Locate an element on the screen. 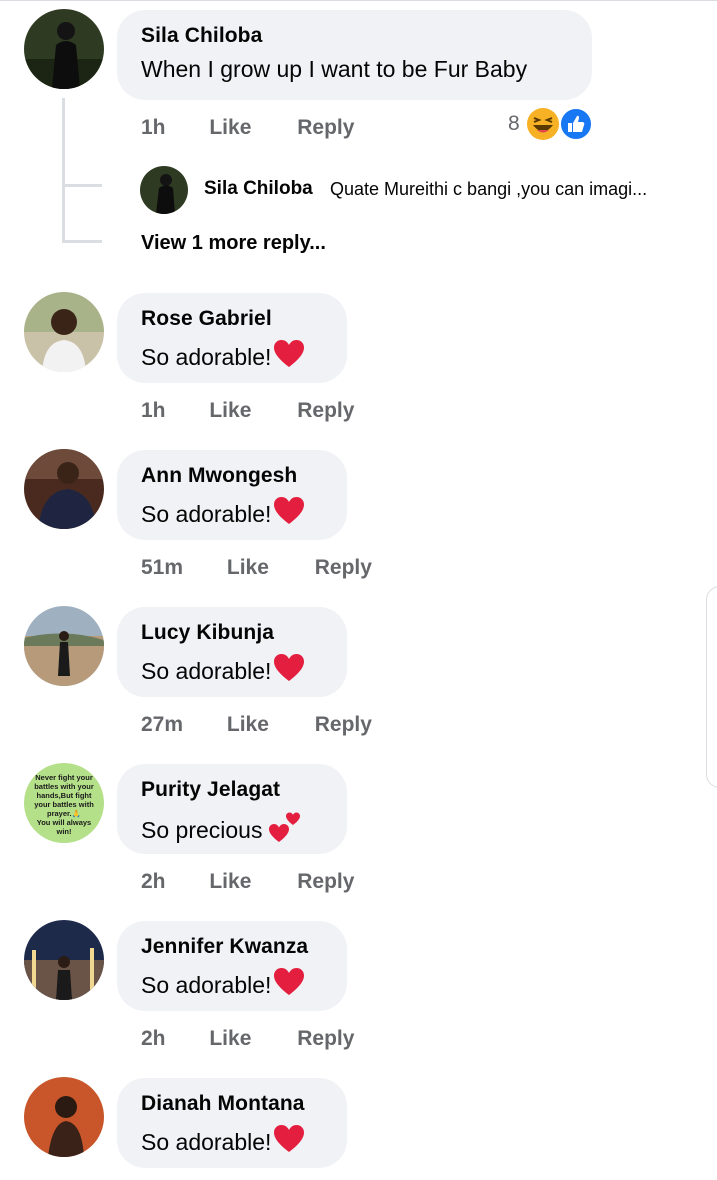 The image size is (717, 1180). top-divider is located at coordinates (358, 0).